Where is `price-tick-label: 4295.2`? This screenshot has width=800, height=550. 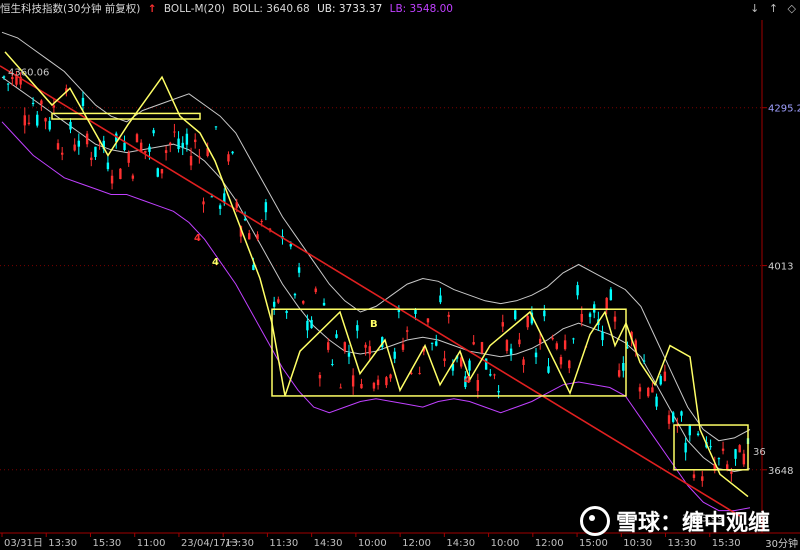 price-tick-label: 4295.2 is located at coordinates (784, 109).